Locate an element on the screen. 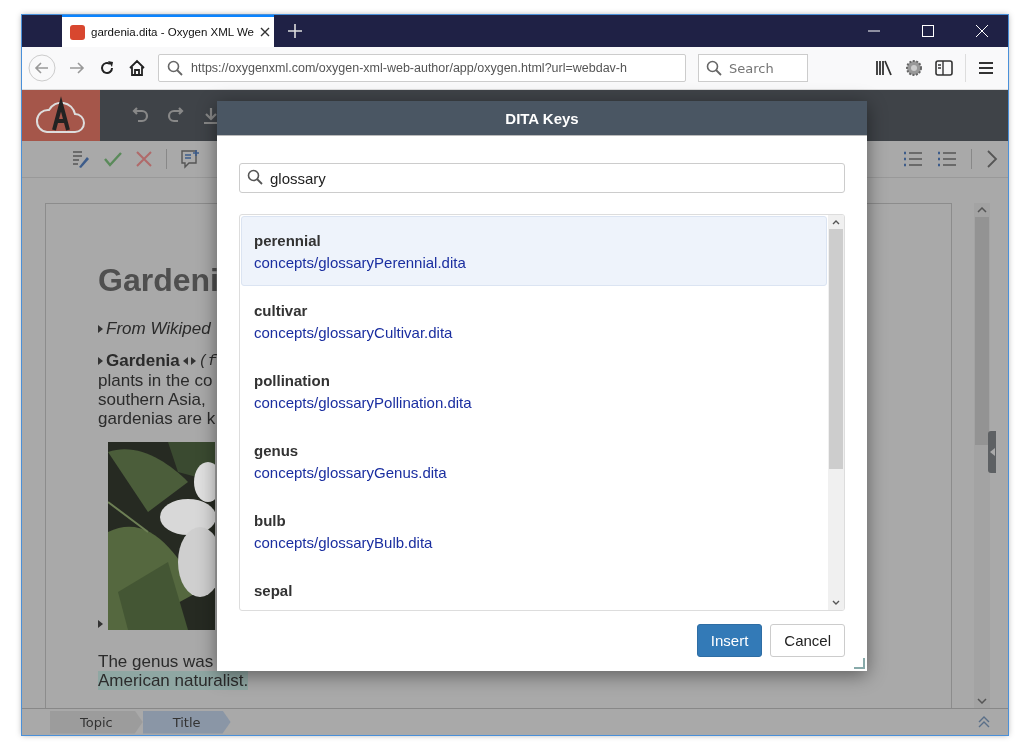 This screenshot has width=1030, height=750. maximize-icon is located at coordinates (928, 31).